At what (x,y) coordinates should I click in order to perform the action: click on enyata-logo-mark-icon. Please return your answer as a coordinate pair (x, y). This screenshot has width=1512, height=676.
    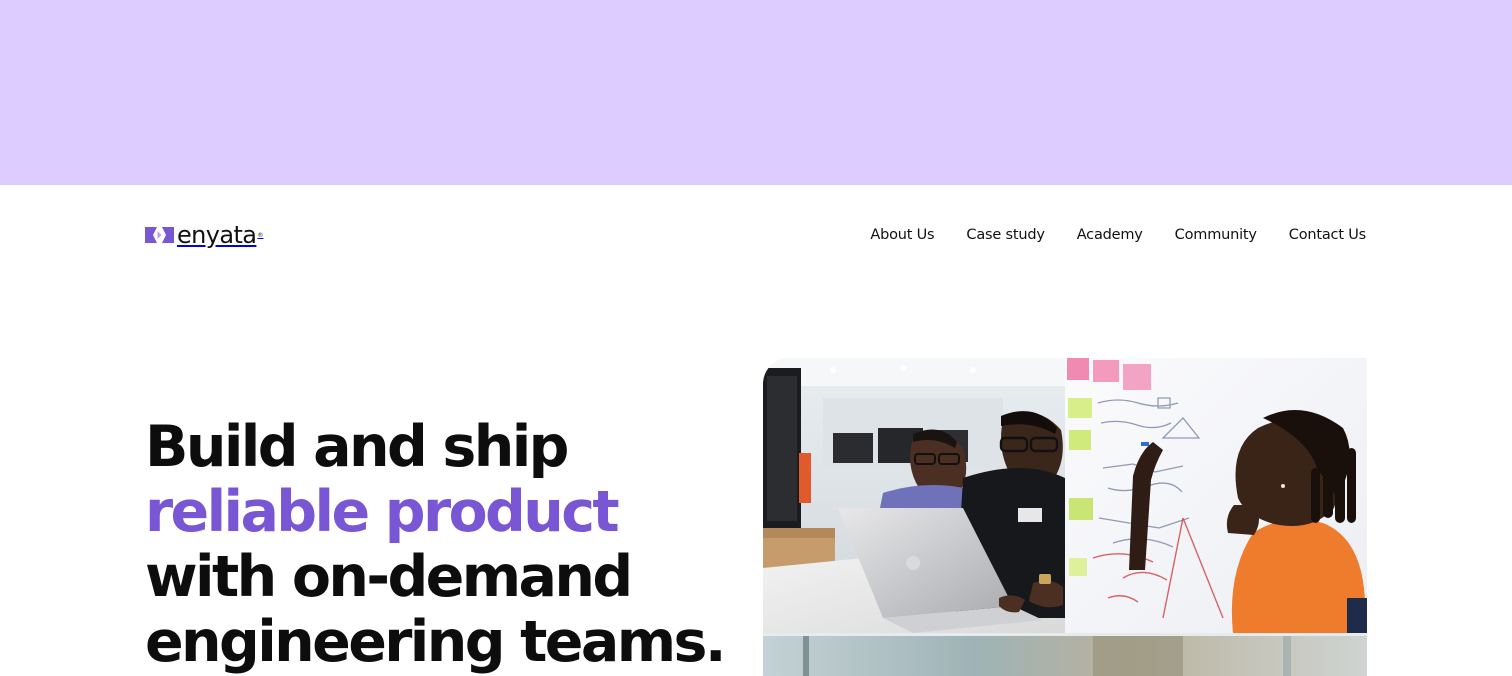
    Looking at the image, I should click on (159, 235).